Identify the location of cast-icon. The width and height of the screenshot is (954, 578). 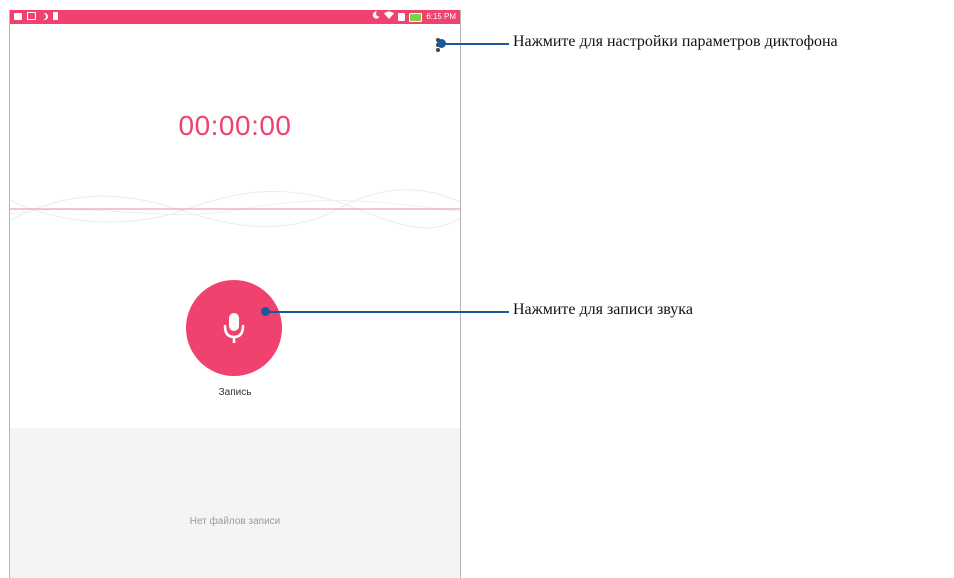
(31, 16).